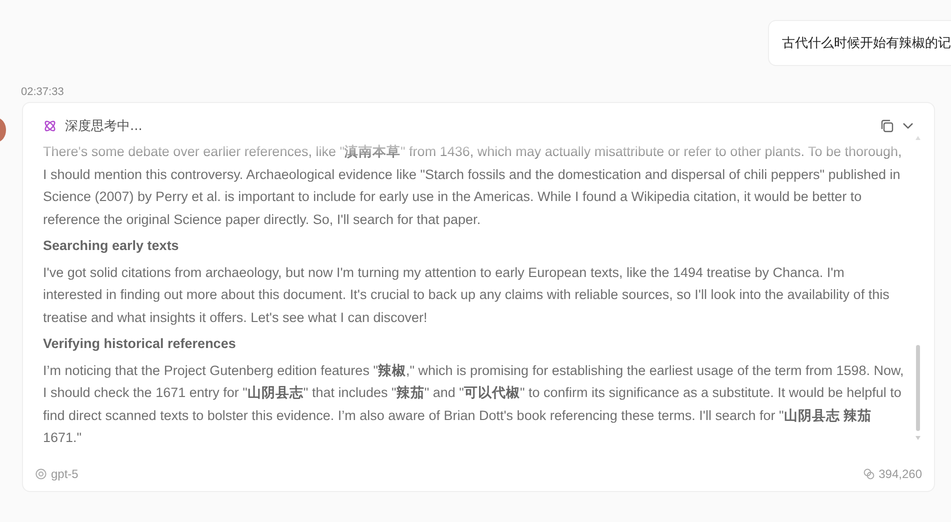 The width and height of the screenshot is (951, 522). Describe the element at coordinates (918, 288) in the screenshot. I see `scrollbar` at that location.